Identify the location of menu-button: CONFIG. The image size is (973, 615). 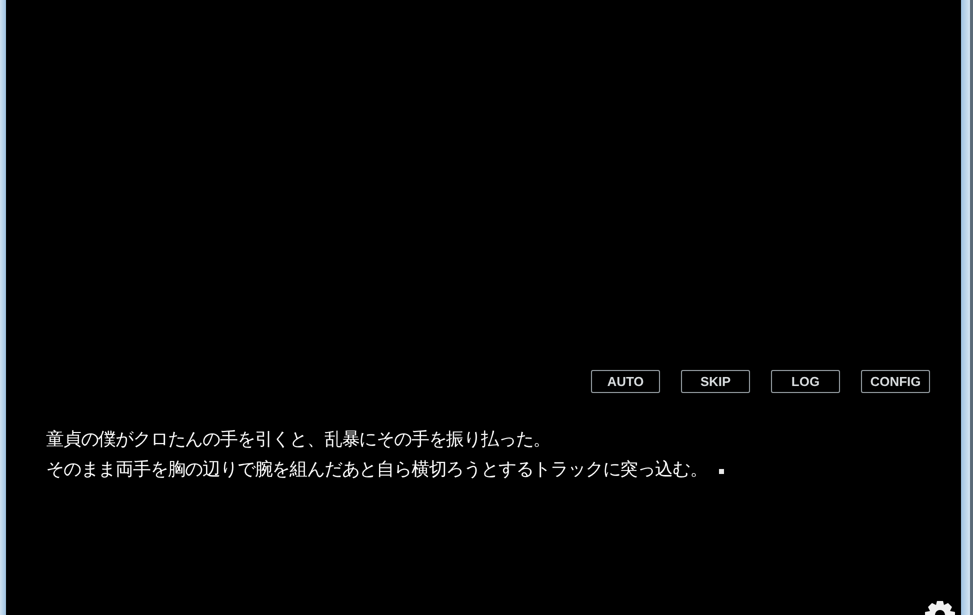
(895, 381).